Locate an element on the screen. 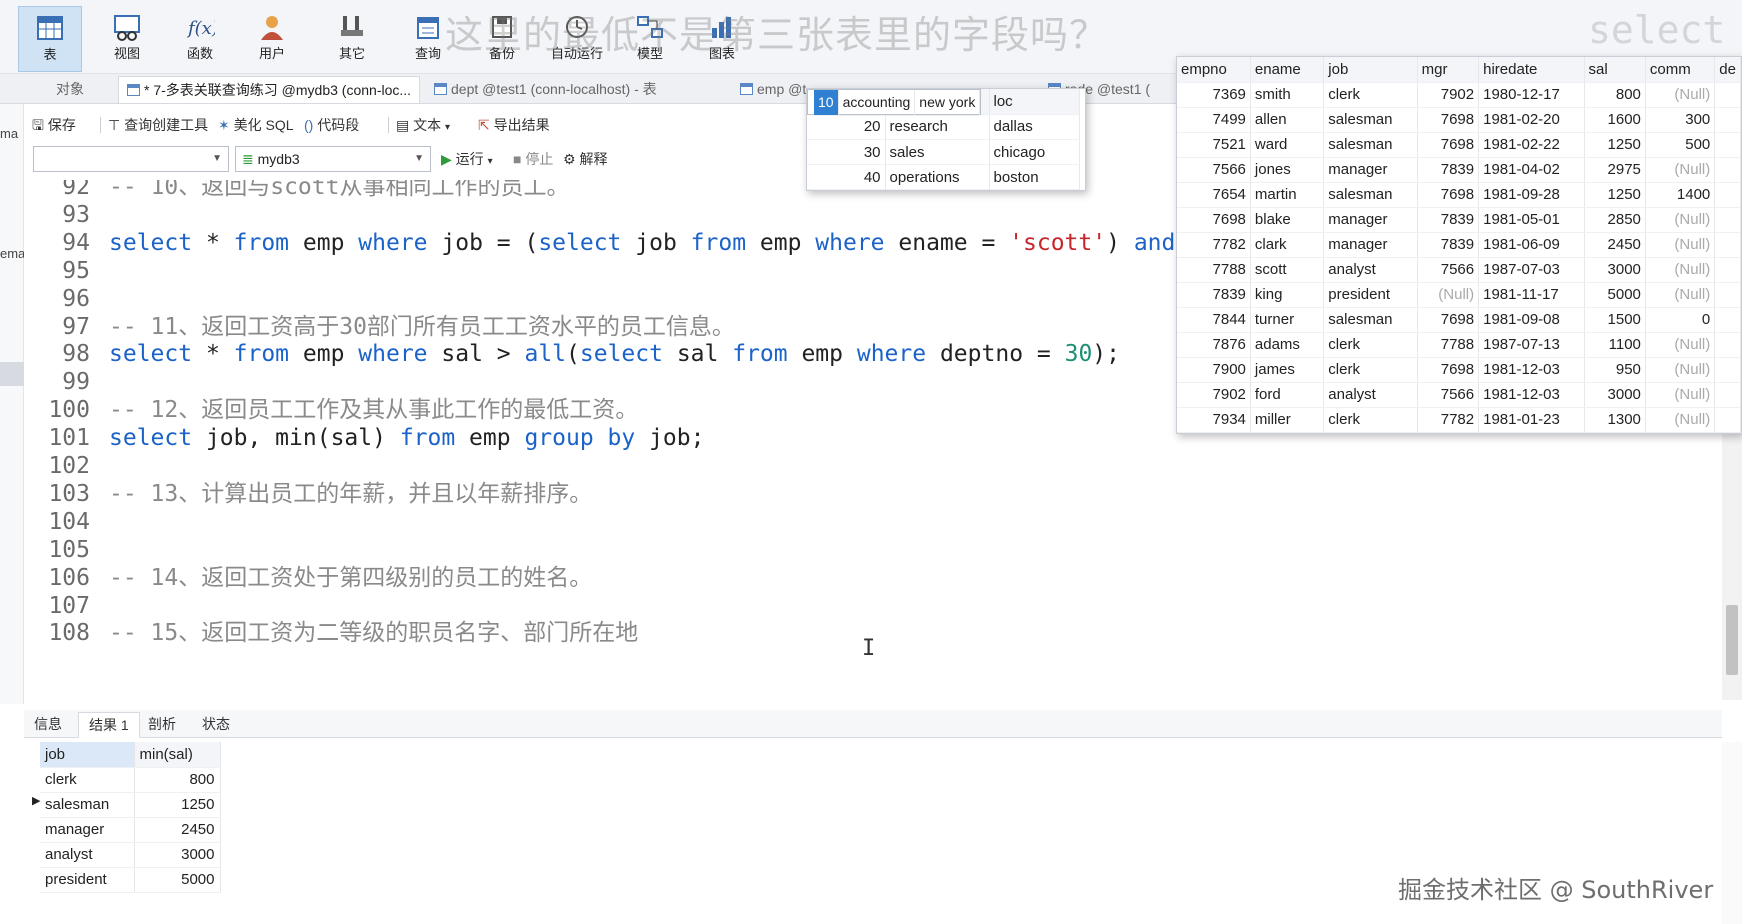  table-cell: 500 is located at coordinates (1680, 145).